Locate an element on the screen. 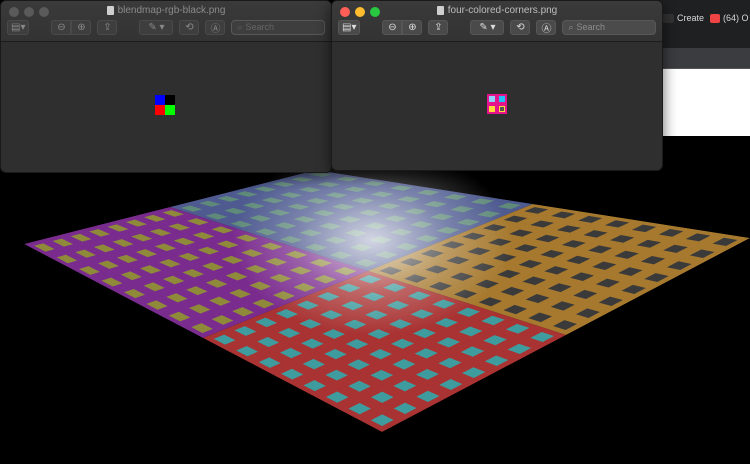 This screenshot has width=750, height=464. browser-tab: (64) O is located at coordinates (729, 18).